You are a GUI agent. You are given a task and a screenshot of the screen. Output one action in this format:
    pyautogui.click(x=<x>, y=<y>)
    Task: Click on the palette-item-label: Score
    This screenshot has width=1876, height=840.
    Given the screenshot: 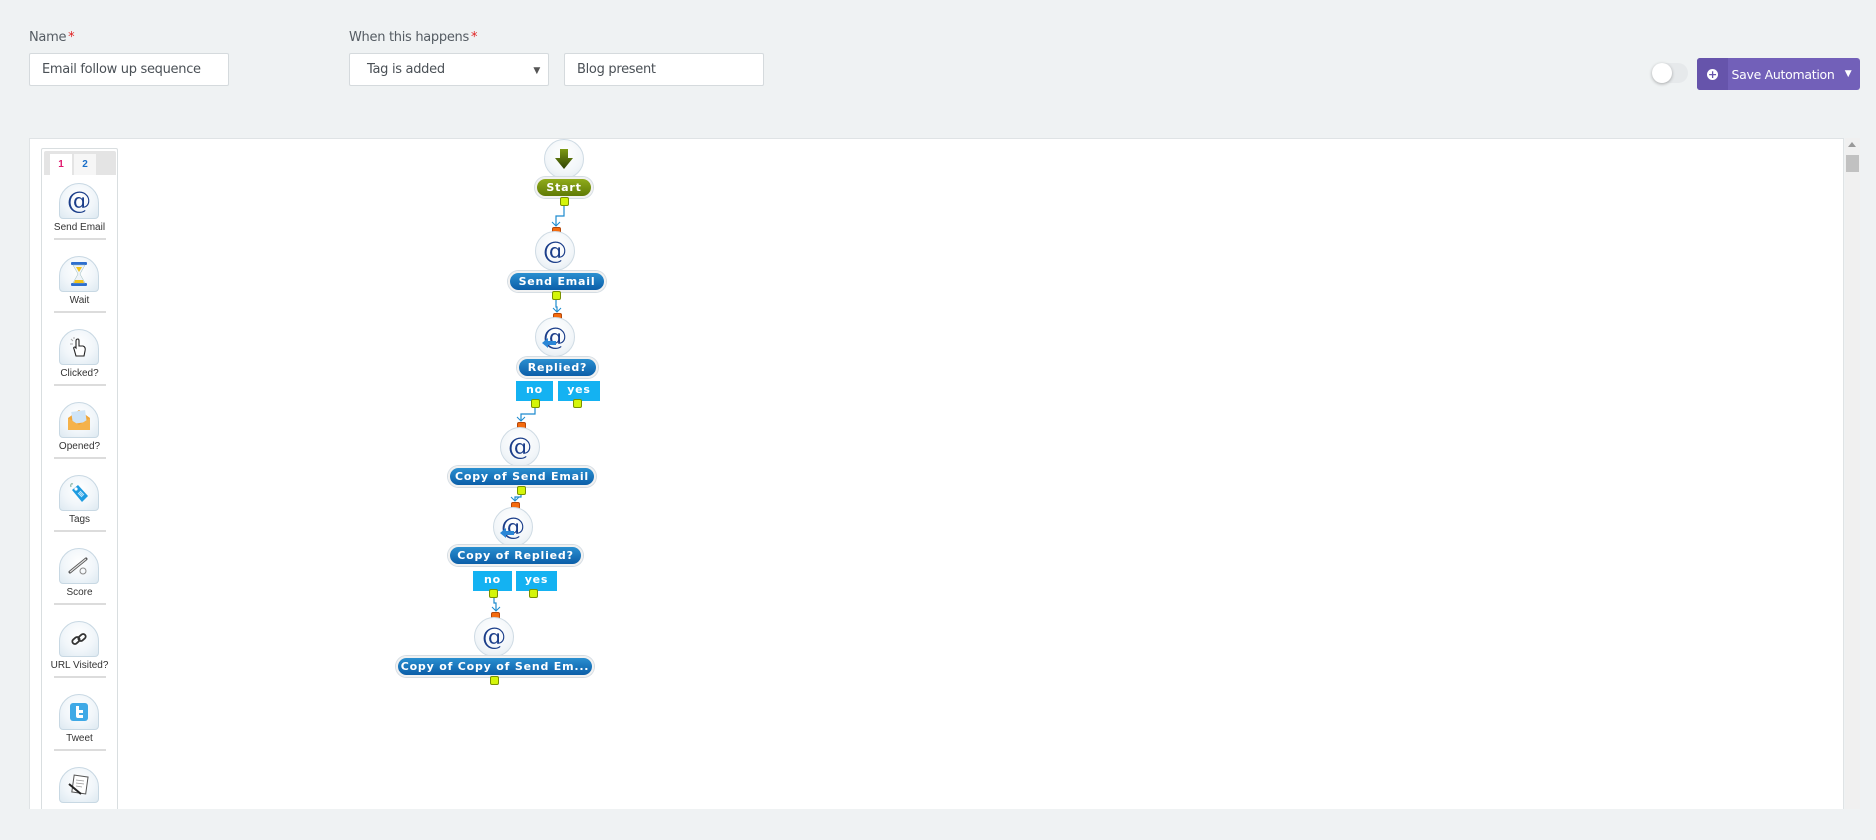 What is the action you would take?
    pyautogui.click(x=79, y=592)
    